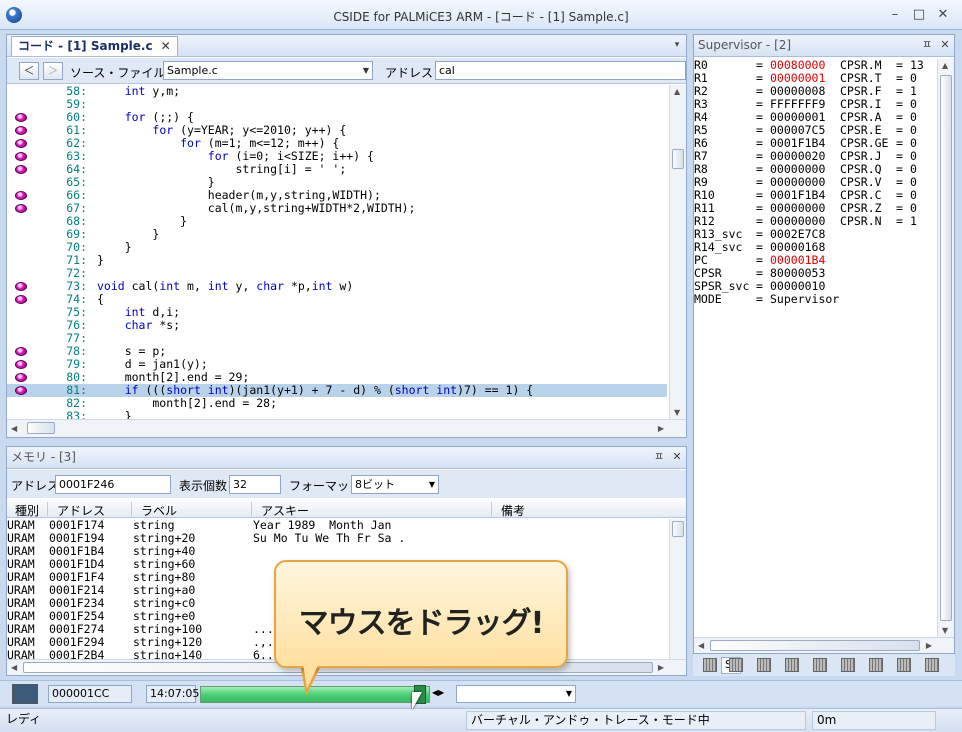 This screenshot has width=962, height=732. I want to click on column-address: アドレス, so click(81, 510).